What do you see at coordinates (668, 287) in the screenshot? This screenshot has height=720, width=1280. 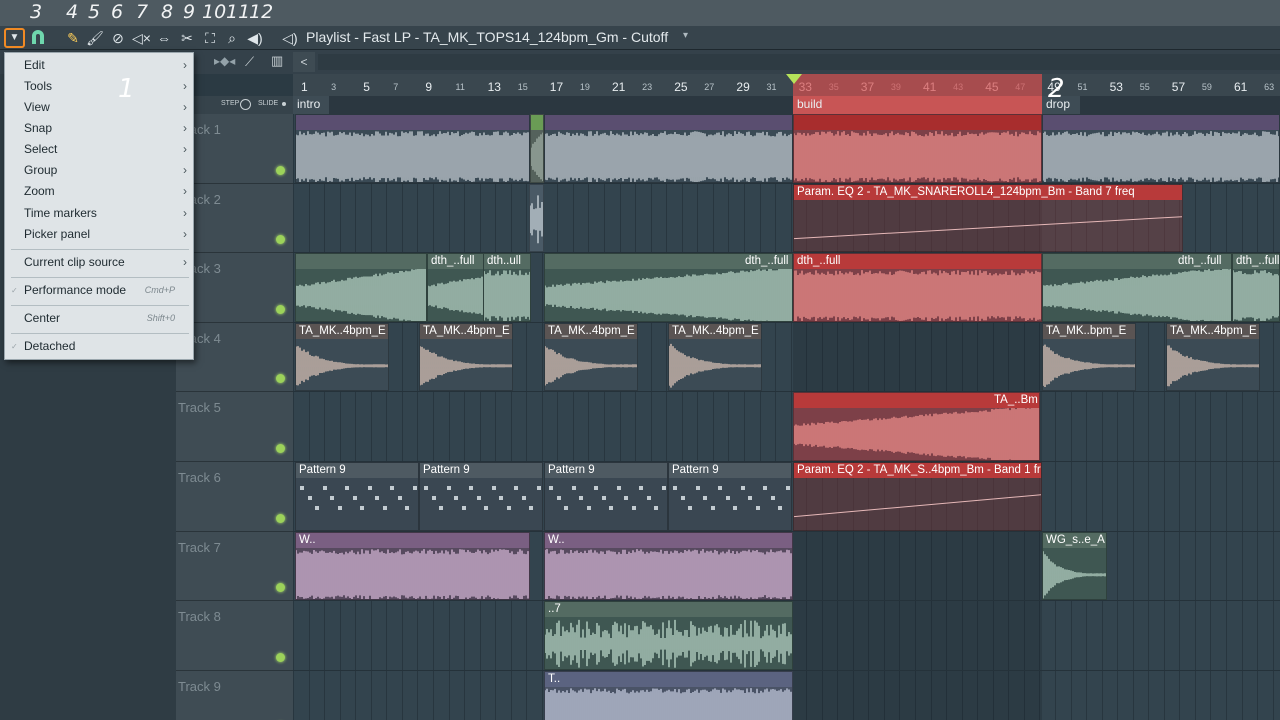 I see `clip-track3-c: dth_..full` at bounding box center [668, 287].